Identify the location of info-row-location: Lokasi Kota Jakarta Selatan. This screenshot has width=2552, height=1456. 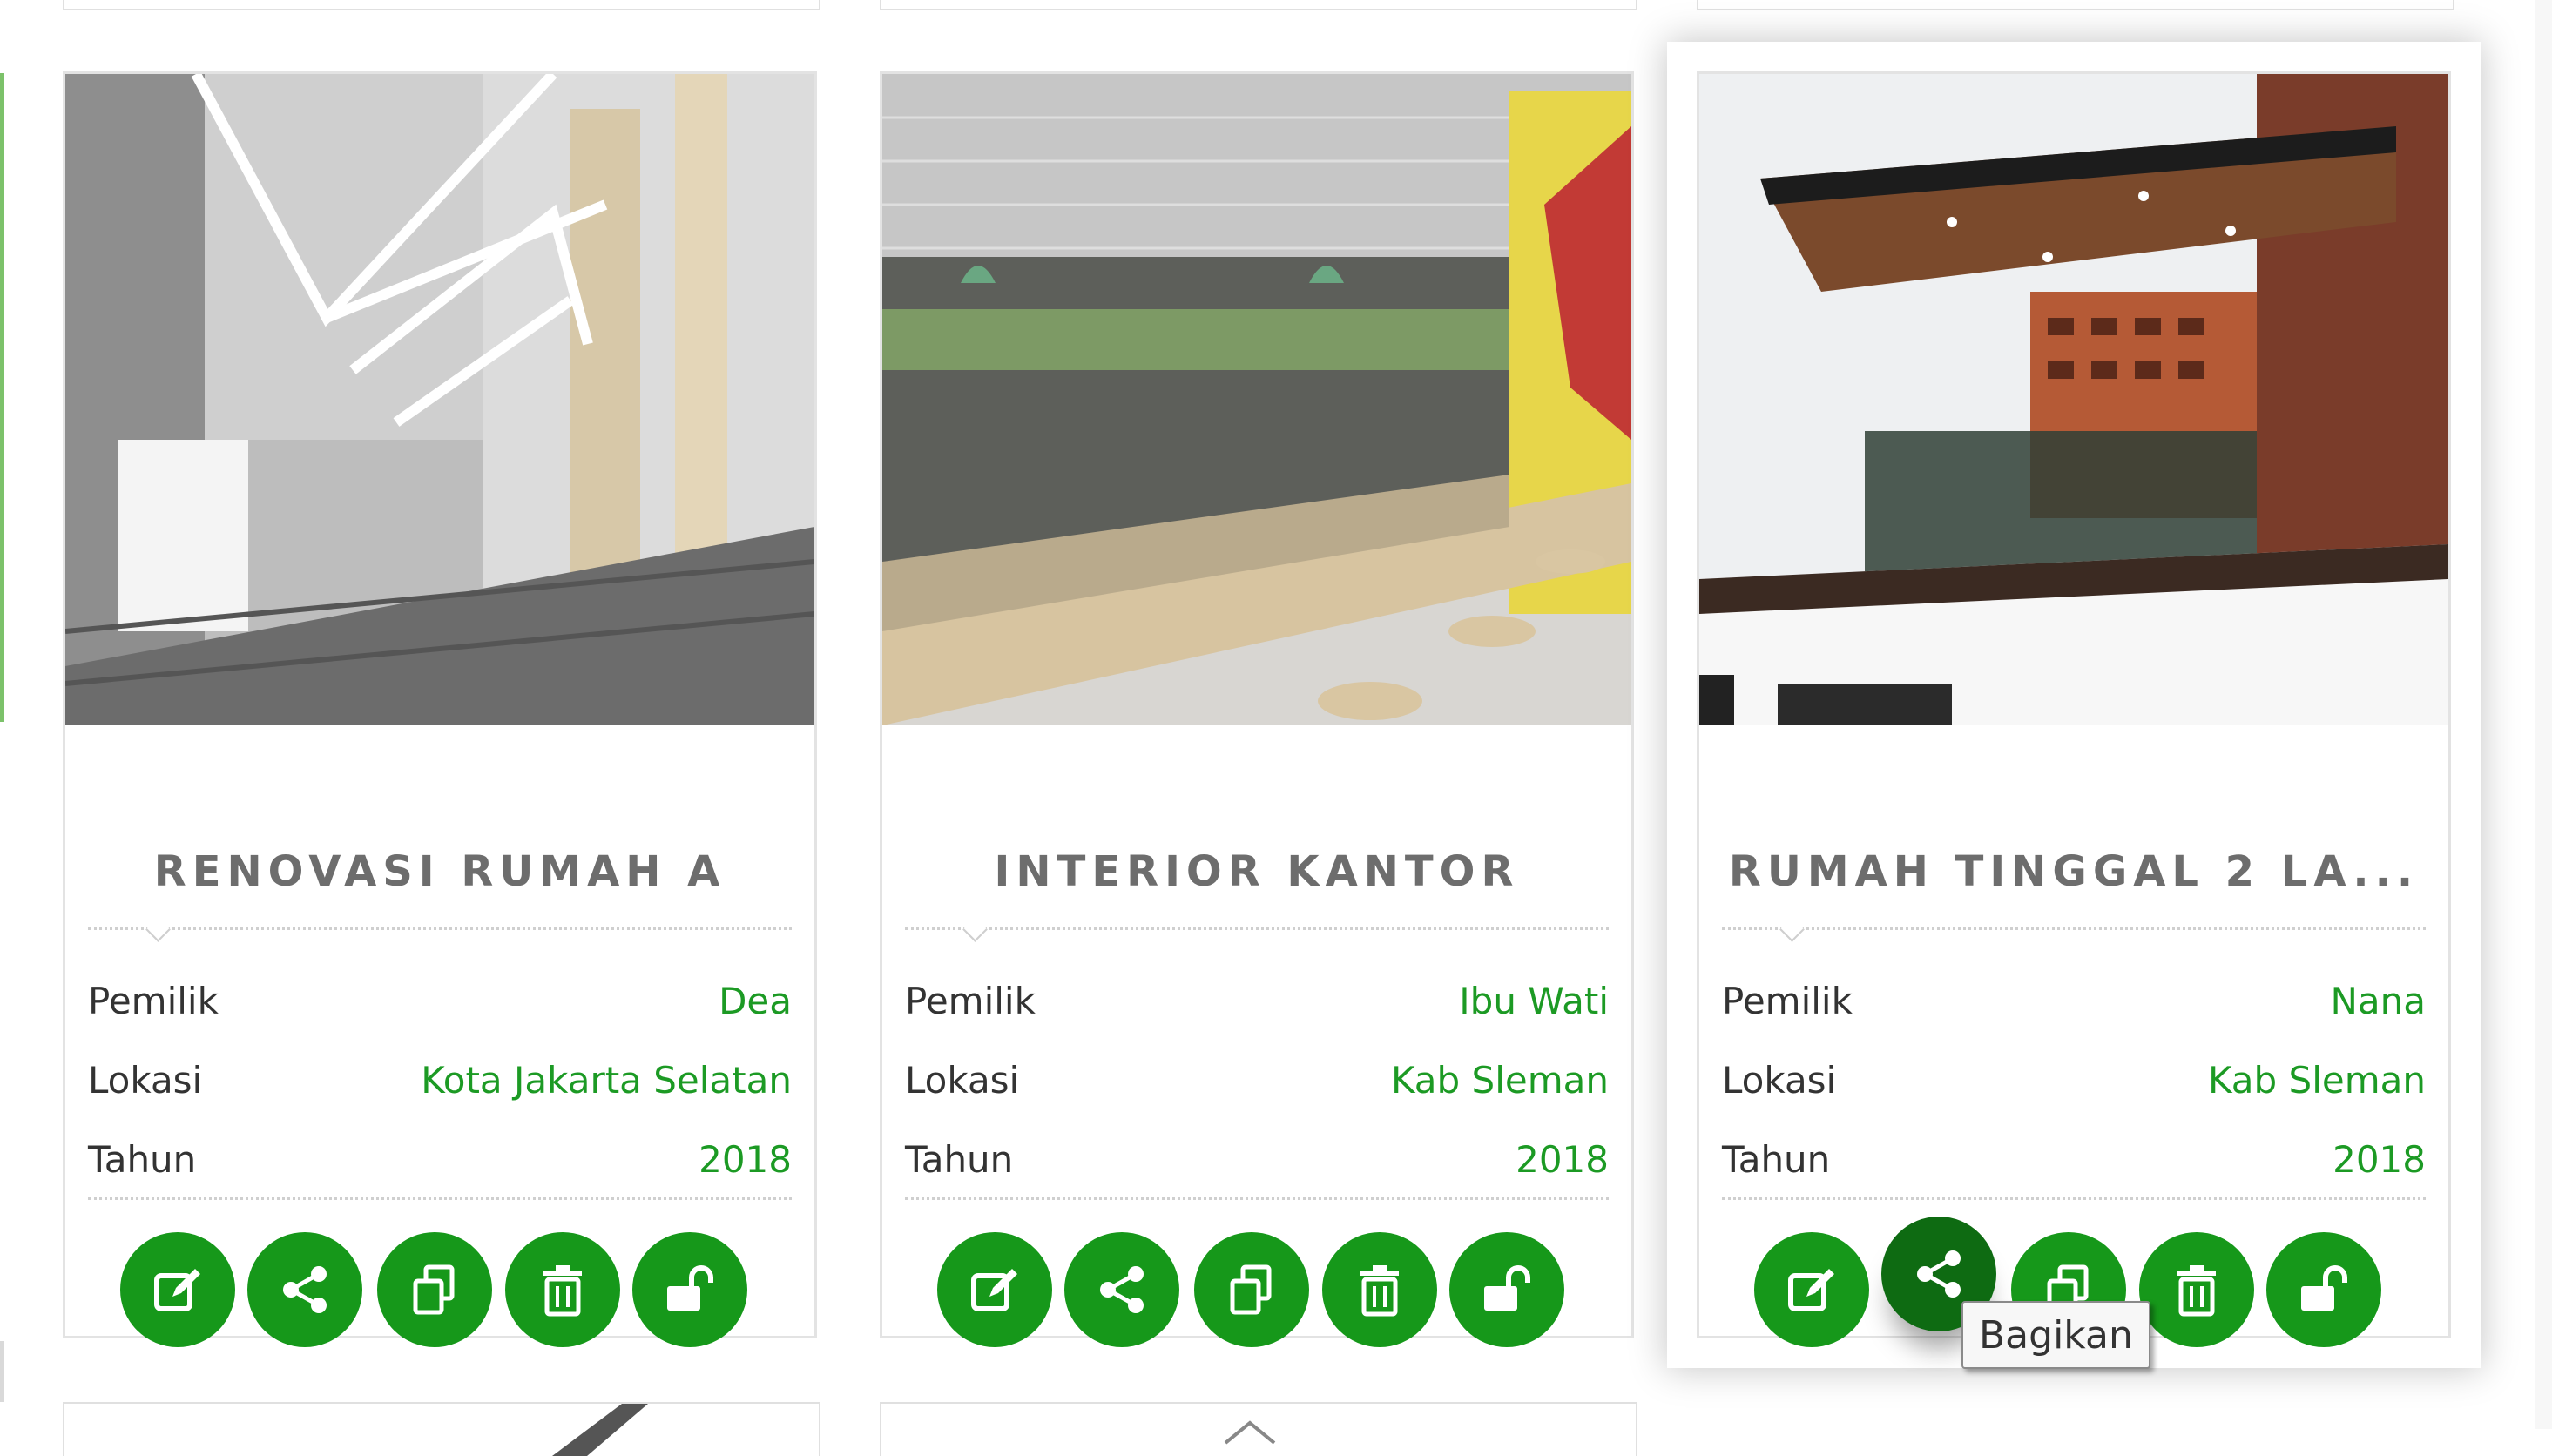
(440, 1085).